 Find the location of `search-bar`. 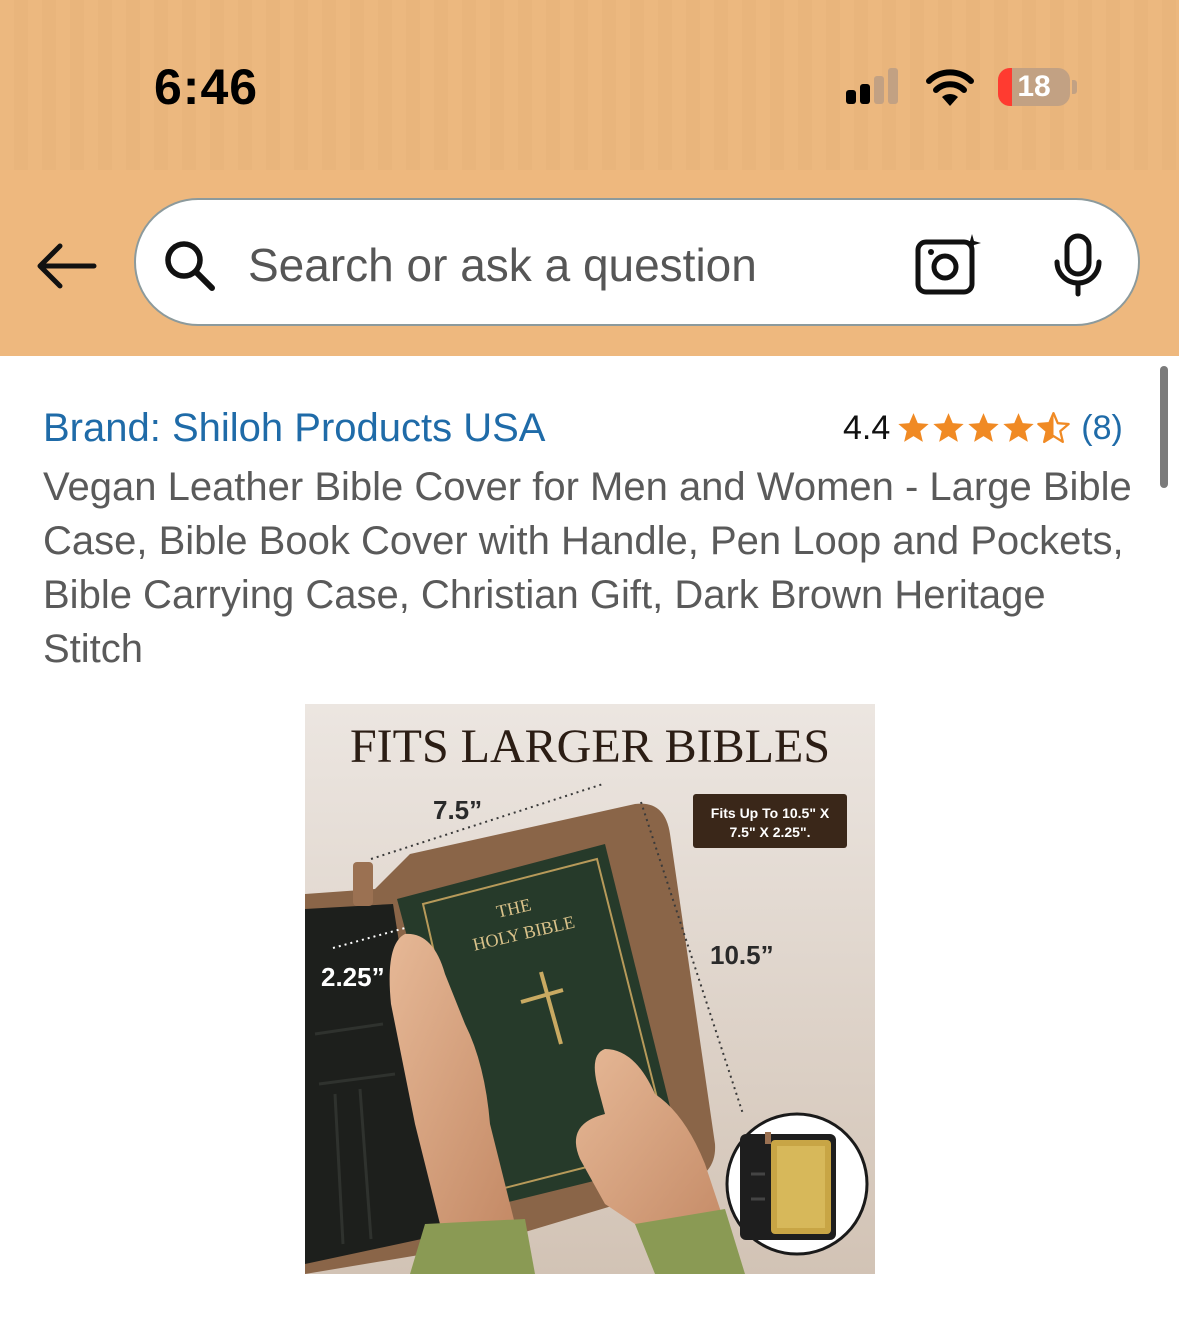

search-bar is located at coordinates (637, 262).